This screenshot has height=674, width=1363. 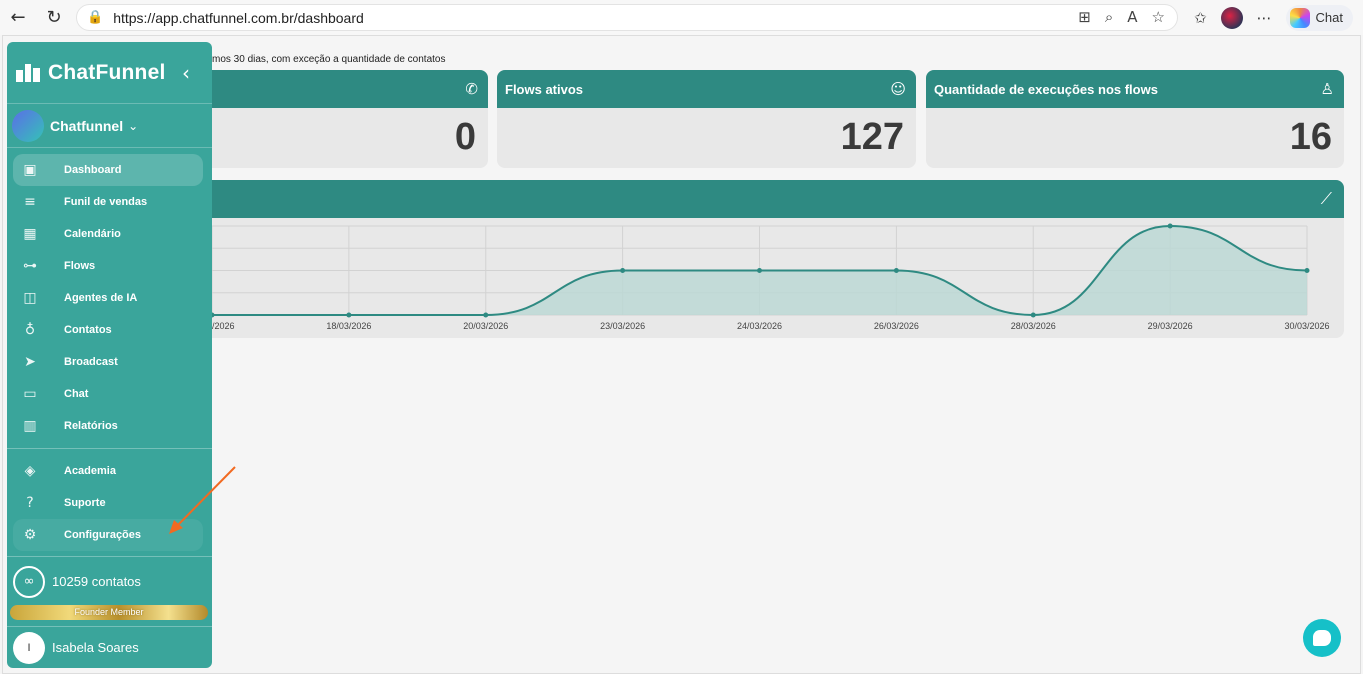 I want to click on sidebar-item-label: Agentes de IA, so click(x=101, y=298).